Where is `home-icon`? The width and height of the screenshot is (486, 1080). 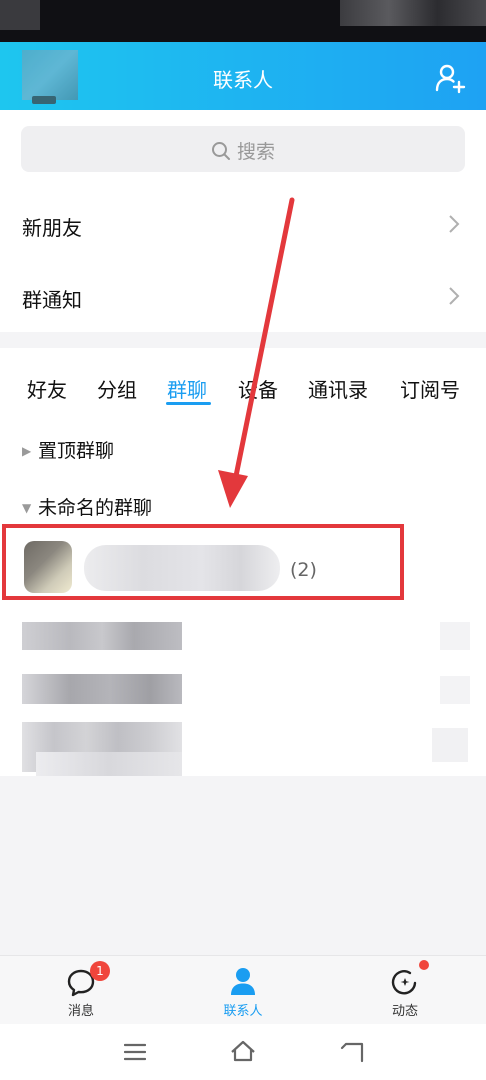
home-icon is located at coordinates (243, 1051).